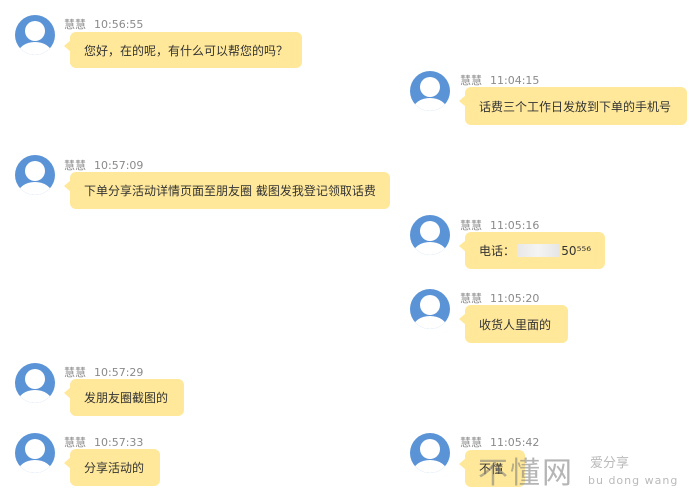  Describe the element at coordinates (515, 225) in the screenshot. I see `message-time: 11:05:16` at that location.